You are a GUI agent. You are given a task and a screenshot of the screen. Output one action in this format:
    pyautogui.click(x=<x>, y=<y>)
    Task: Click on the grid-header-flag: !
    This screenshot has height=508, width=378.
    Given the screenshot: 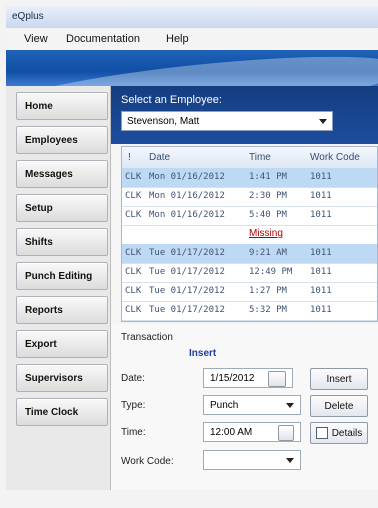 What is the action you would take?
    pyautogui.click(x=129, y=157)
    